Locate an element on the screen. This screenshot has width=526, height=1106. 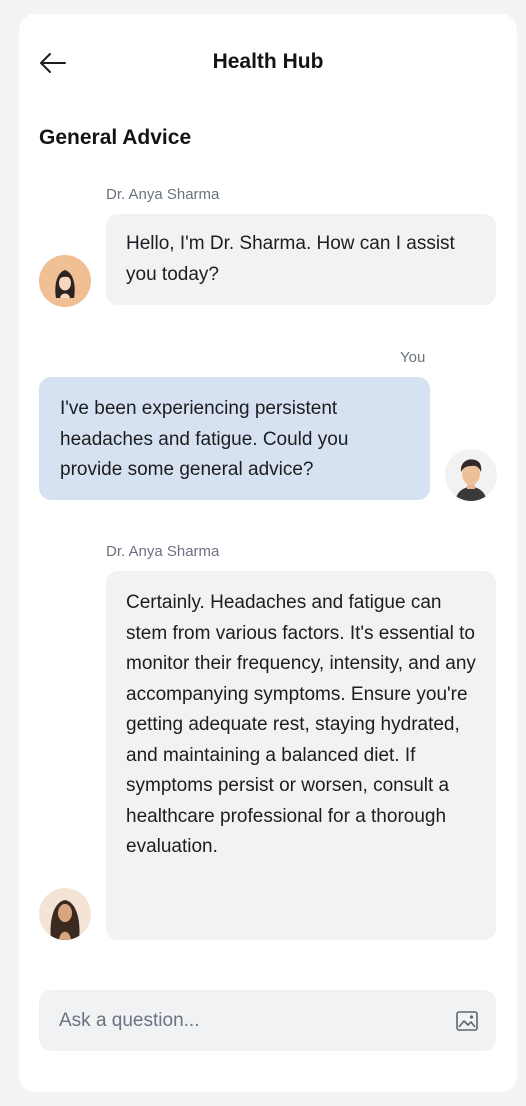
app-header: Health Hub is located at coordinates (268, 62).